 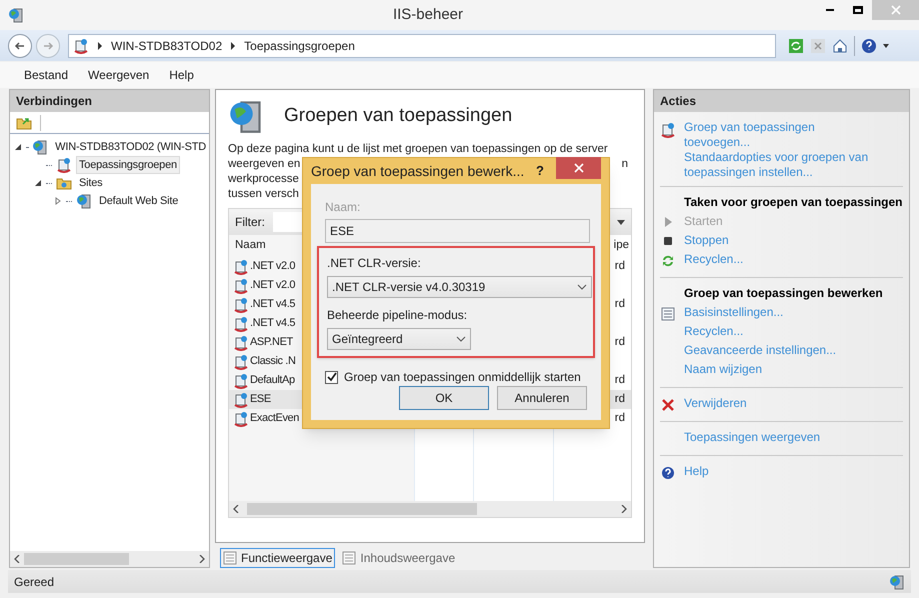 I want to click on table-cell-text: ExactEven, so click(x=274, y=418).